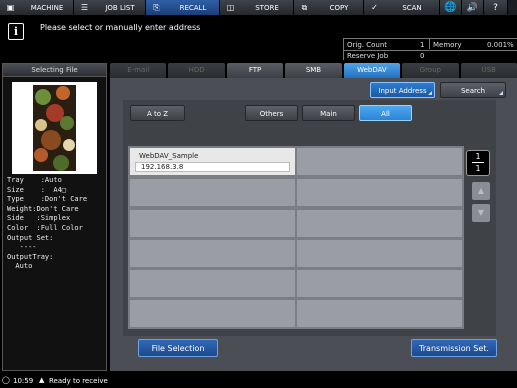 The width and height of the screenshot is (517, 388). What do you see at coordinates (478, 156) in the screenshot?
I see `page-current: 1` at bounding box center [478, 156].